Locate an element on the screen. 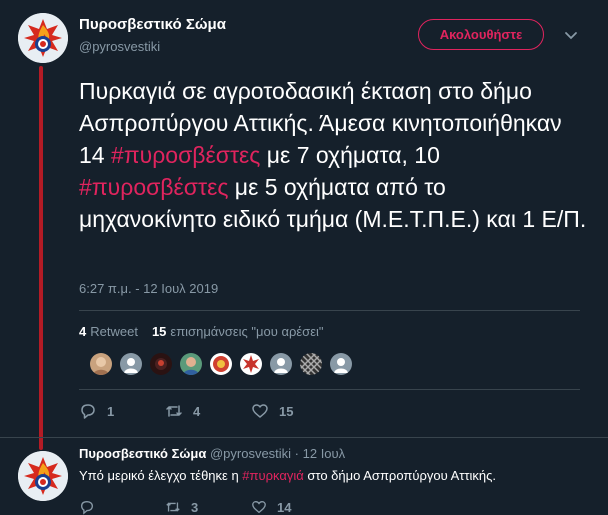  reply-tweet-actions: 3 14 is located at coordinates (208, 507).